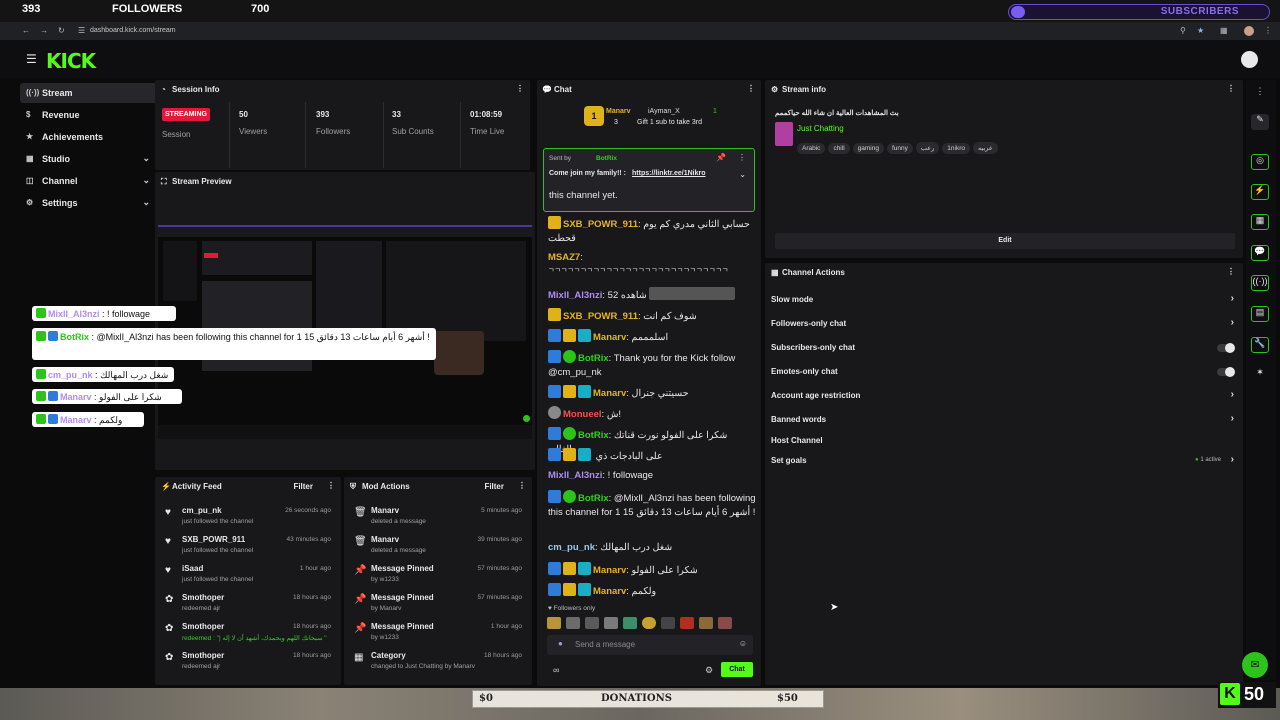 The image size is (1280, 720). I want to click on site-info-icon: ☰, so click(81, 30).